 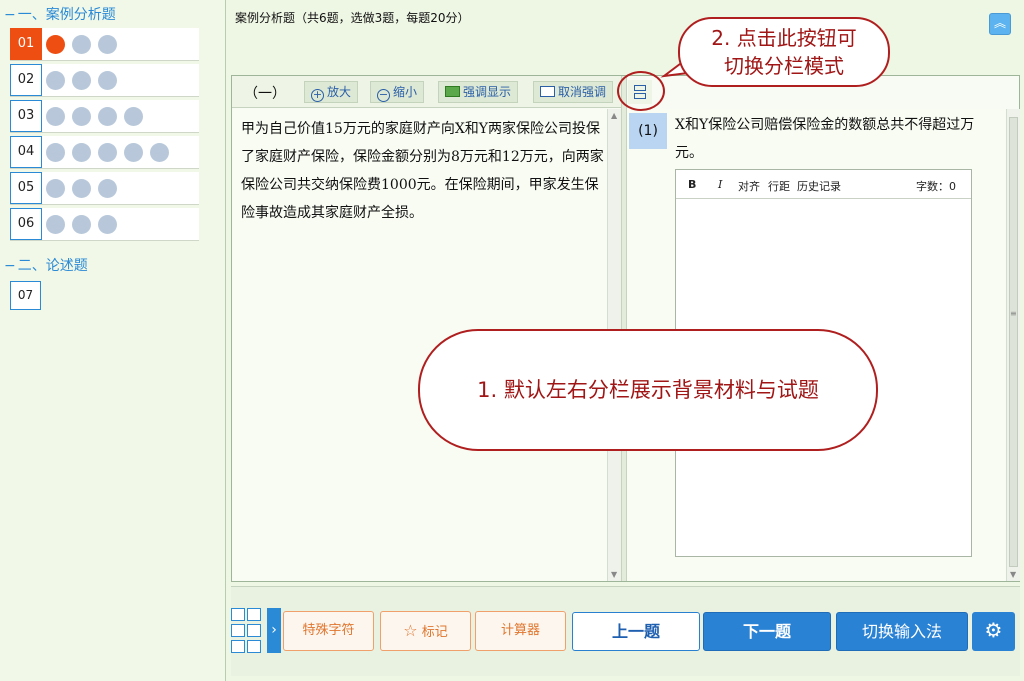 I want to click on question-row-03: 03, so click(x=104, y=116).